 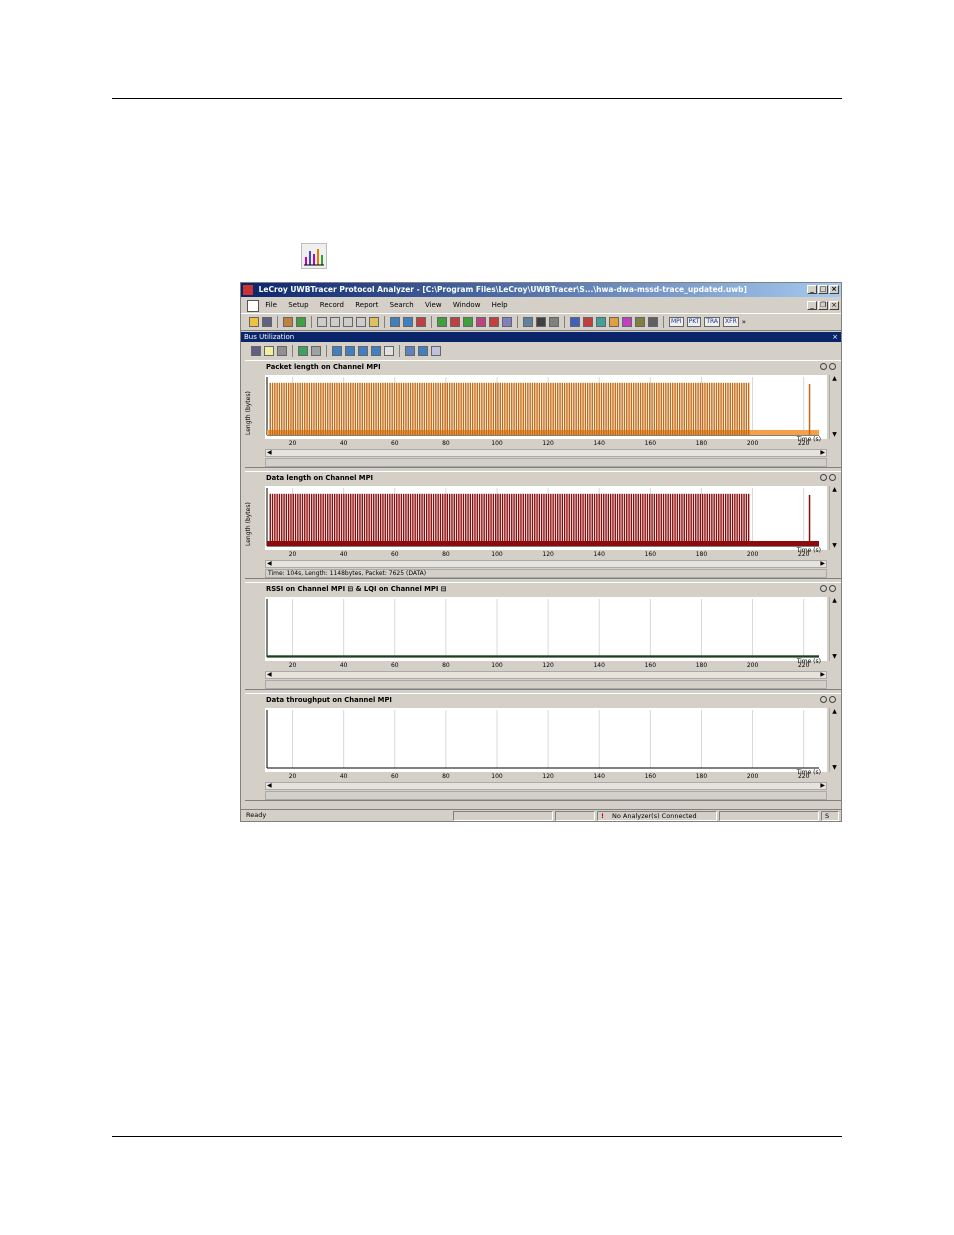 What do you see at coordinates (455, 322) in the screenshot?
I see `hide-icon` at bounding box center [455, 322].